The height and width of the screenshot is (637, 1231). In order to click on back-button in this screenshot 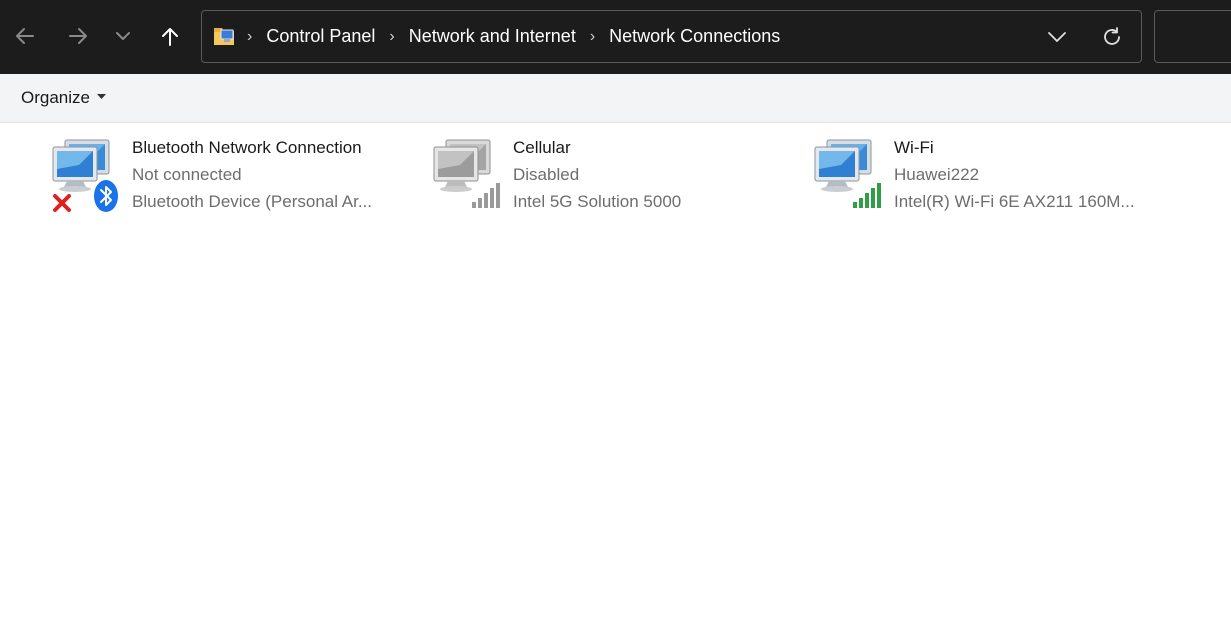, I will do `click(25, 36)`.